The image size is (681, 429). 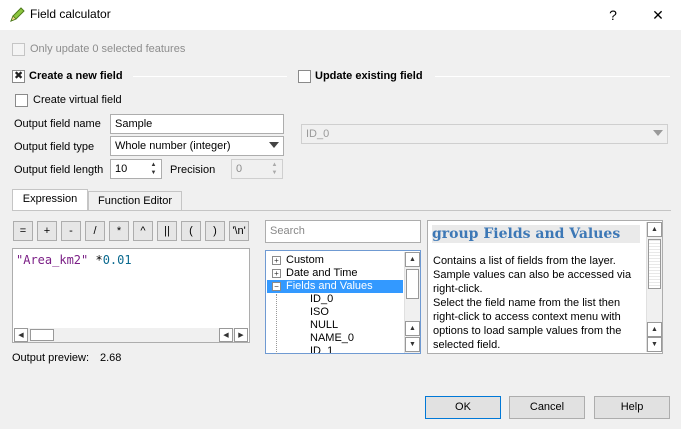 What do you see at coordinates (111, 358) in the screenshot?
I see `output-preview-value: 2.68` at bounding box center [111, 358].